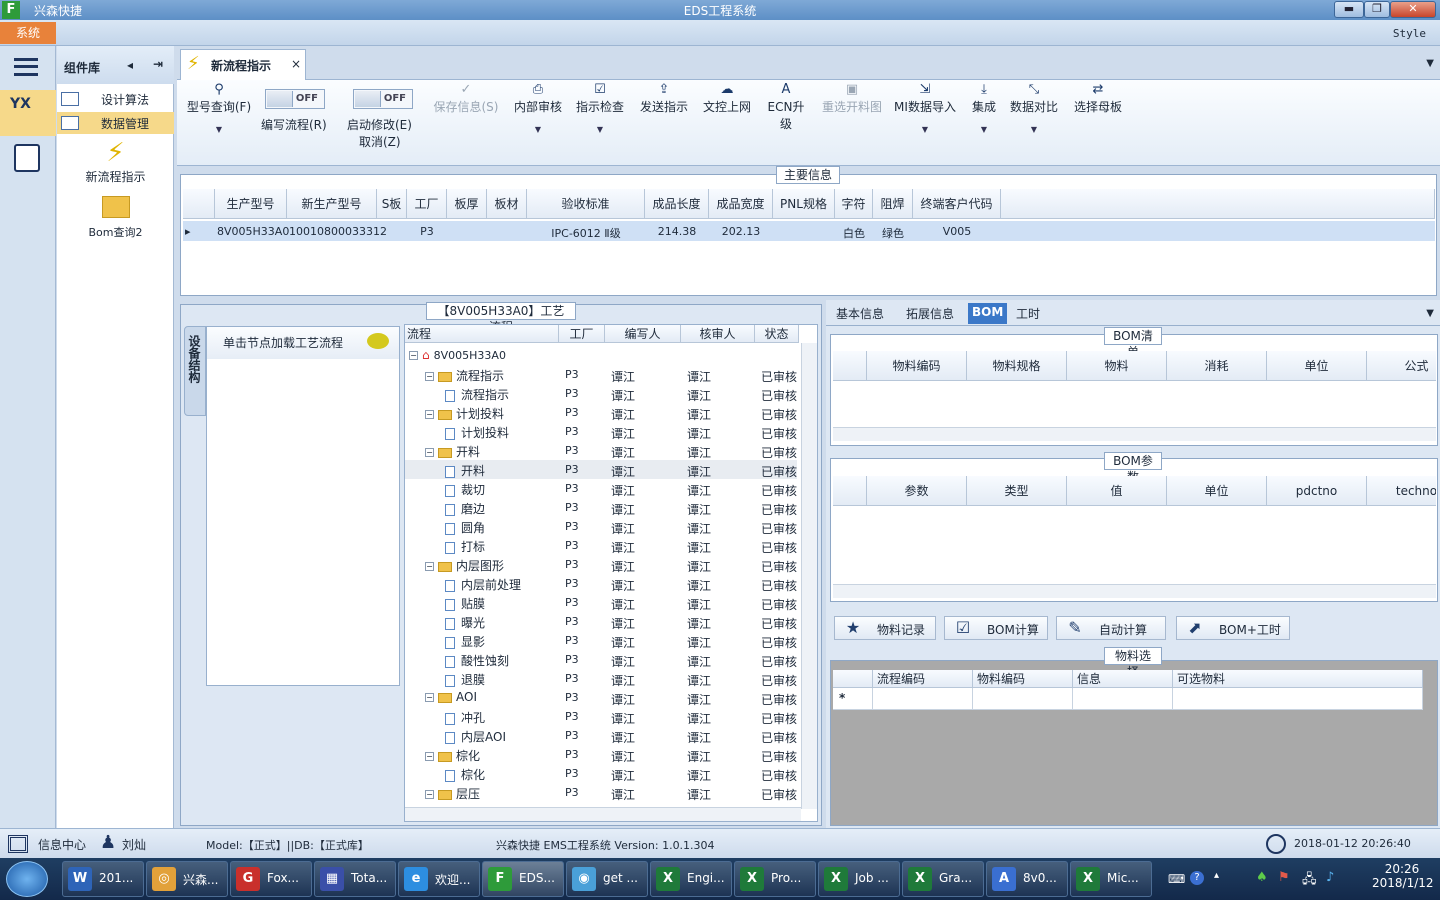 This screenshot has width=1440, height=900. What do you see at coordinates (996, 628) in the screenshot?
I see `bom-calc-button: ☑ BOM计算` at bounding box center [996, 628].